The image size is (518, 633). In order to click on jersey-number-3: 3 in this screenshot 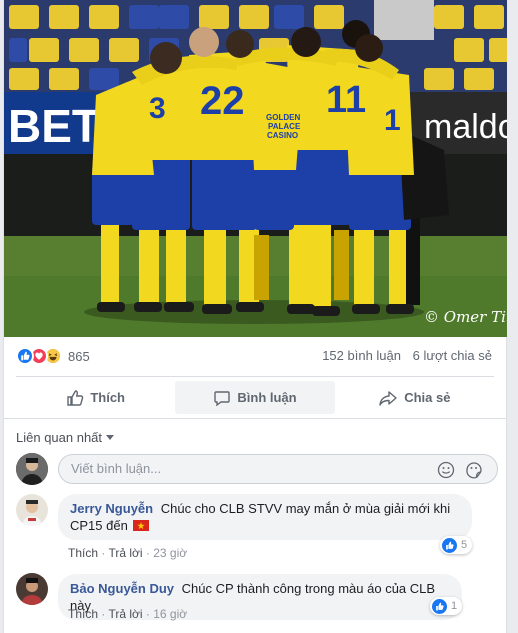, I will do `click(157, 108)`.